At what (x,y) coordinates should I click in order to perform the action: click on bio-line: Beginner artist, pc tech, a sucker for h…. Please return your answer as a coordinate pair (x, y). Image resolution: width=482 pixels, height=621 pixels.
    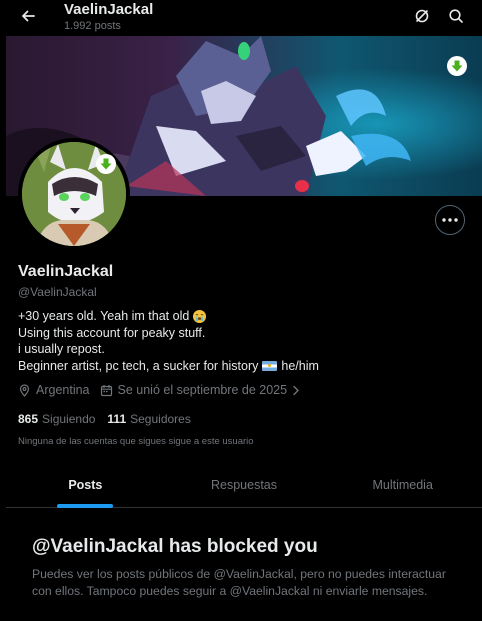
    Looking at the image, I should click on (243, 366).